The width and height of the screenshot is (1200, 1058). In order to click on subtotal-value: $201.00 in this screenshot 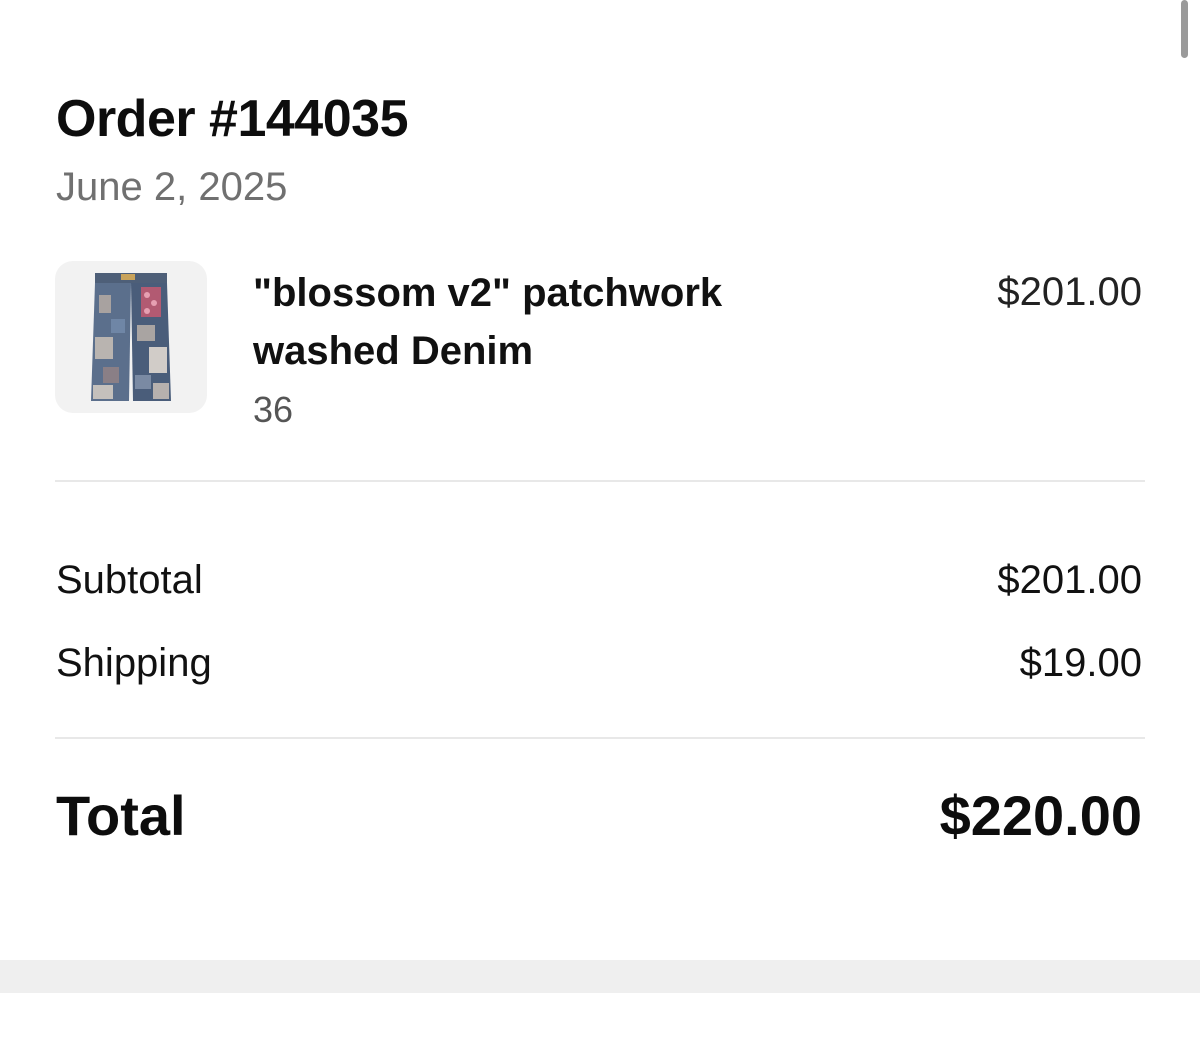, I will do `click(1069, 580)`.